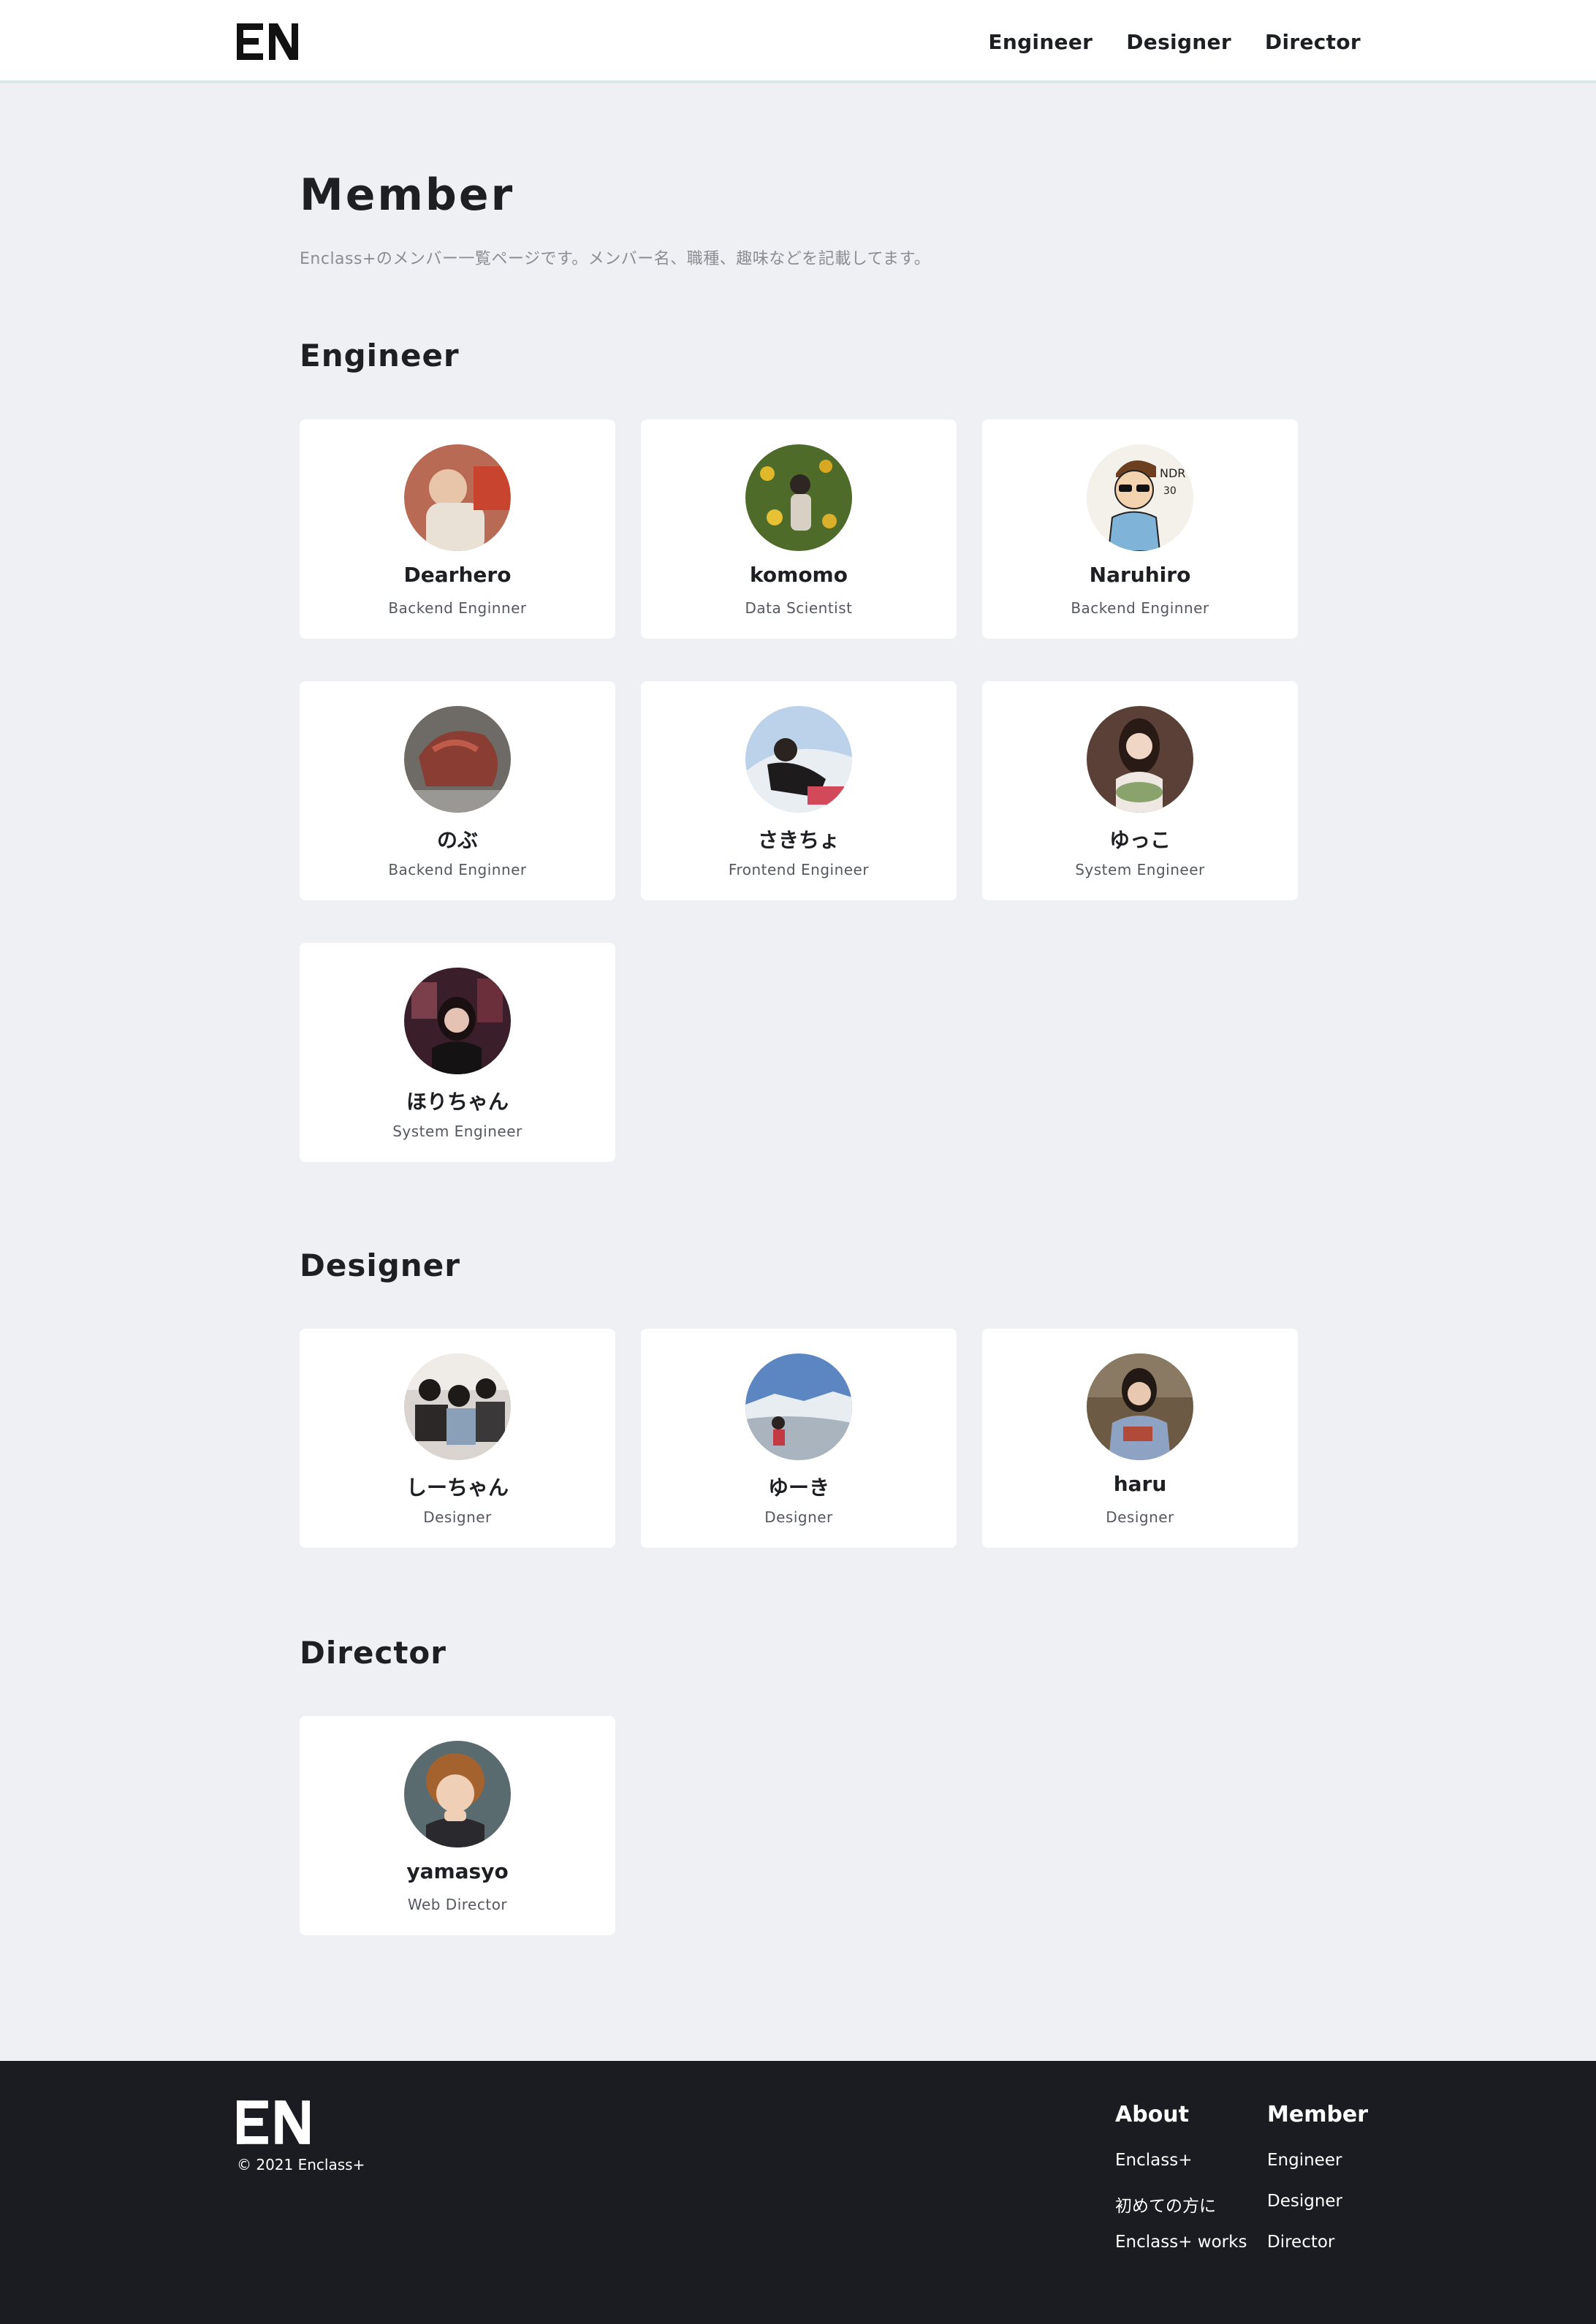 The height and width of the screenshot is (2324, 1596). Describe the element at coordinates (1140, 840) in the screenshot. I see `member-name: ゆっこ` at that location.